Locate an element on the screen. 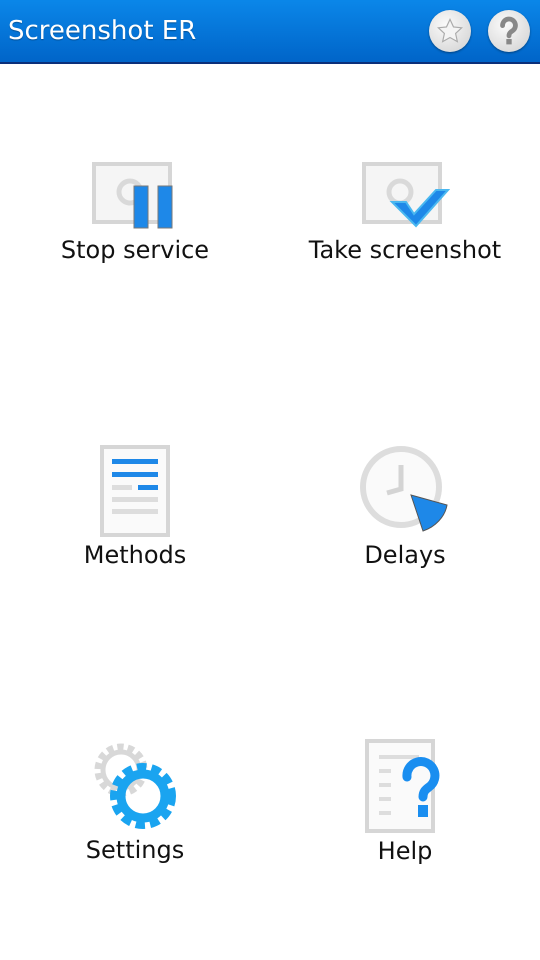 Image resolution: width=540 pixels, height=960 pixels. favorite-button is located at coordinates (450, 31).